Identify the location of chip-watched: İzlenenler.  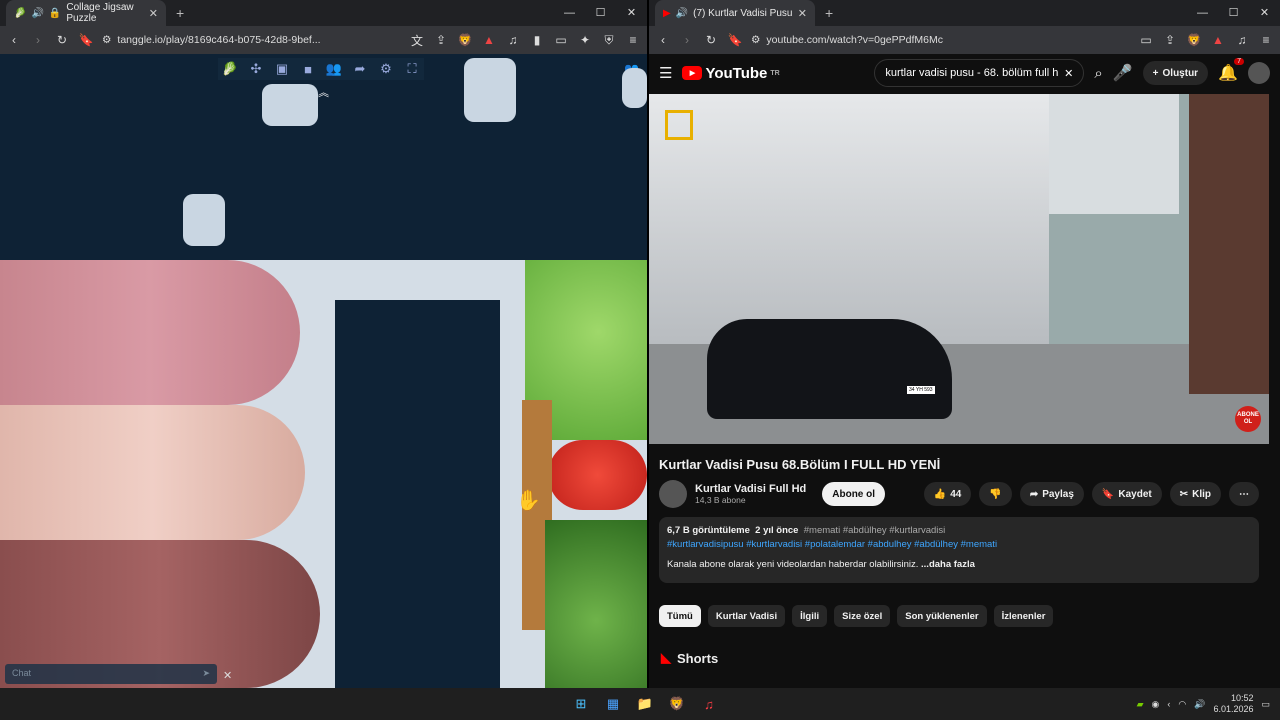
(1023, 616).